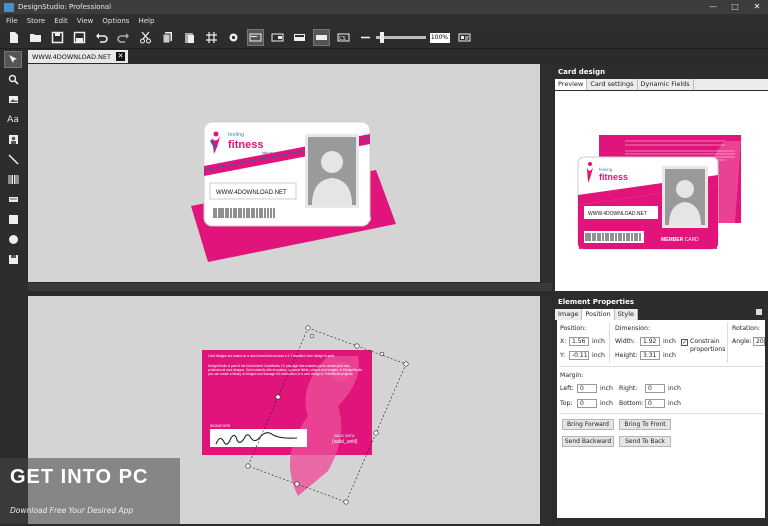  Describe the element at coordinates (251, 193) in the screenshot. I see `name-value: WWW.4DOWNLOAD.NET` at that location.